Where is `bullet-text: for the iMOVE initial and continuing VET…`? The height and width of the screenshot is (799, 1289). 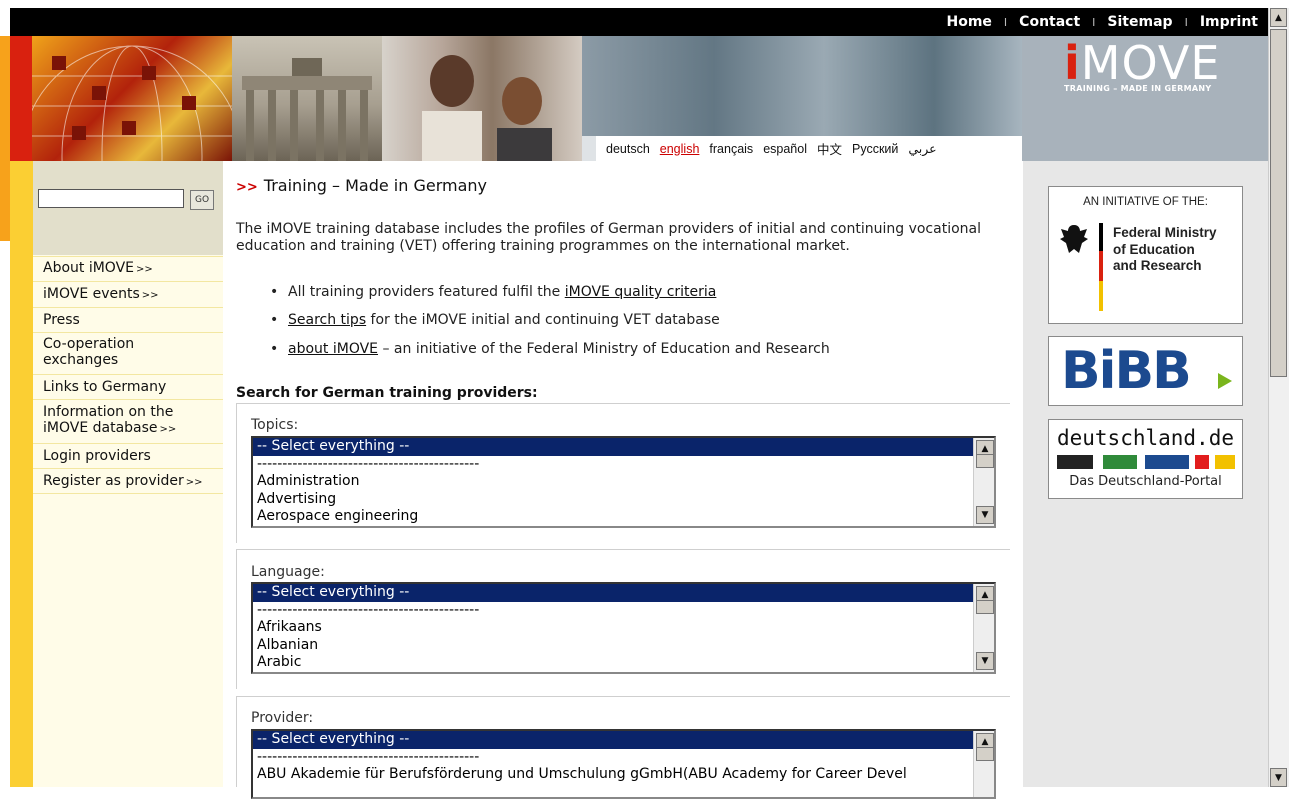
bullet-text: for the iMOVE initial and continuing VET… is located at coordinates (543, 320).